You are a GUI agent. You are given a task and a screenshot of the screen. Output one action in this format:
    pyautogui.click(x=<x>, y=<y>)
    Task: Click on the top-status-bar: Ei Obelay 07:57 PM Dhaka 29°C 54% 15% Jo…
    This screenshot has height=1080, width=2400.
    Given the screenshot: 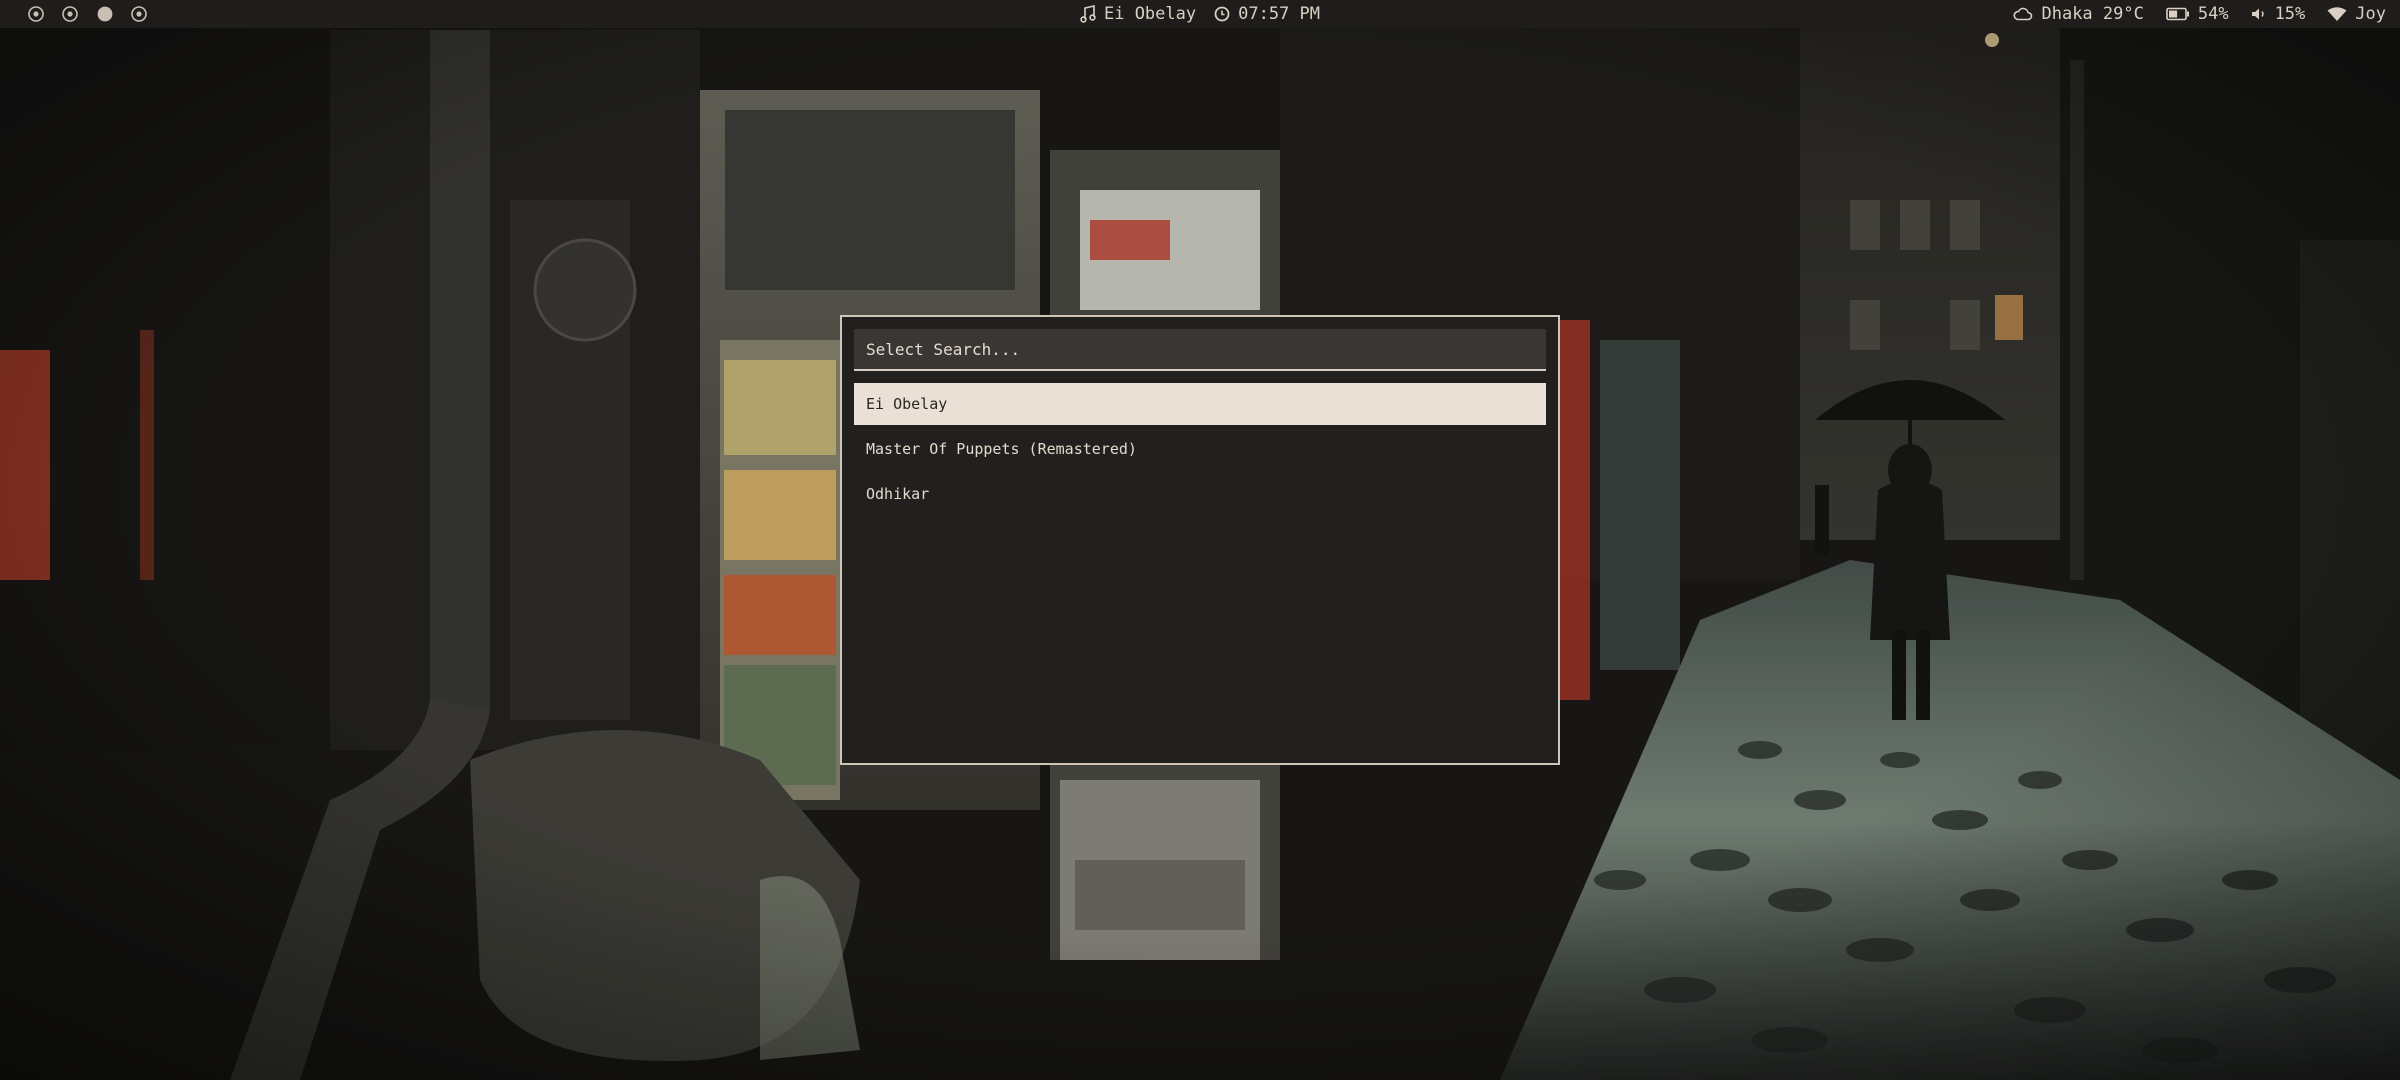 What is the action you would take?
    pyautogui.click(x=1200, y=14)
    